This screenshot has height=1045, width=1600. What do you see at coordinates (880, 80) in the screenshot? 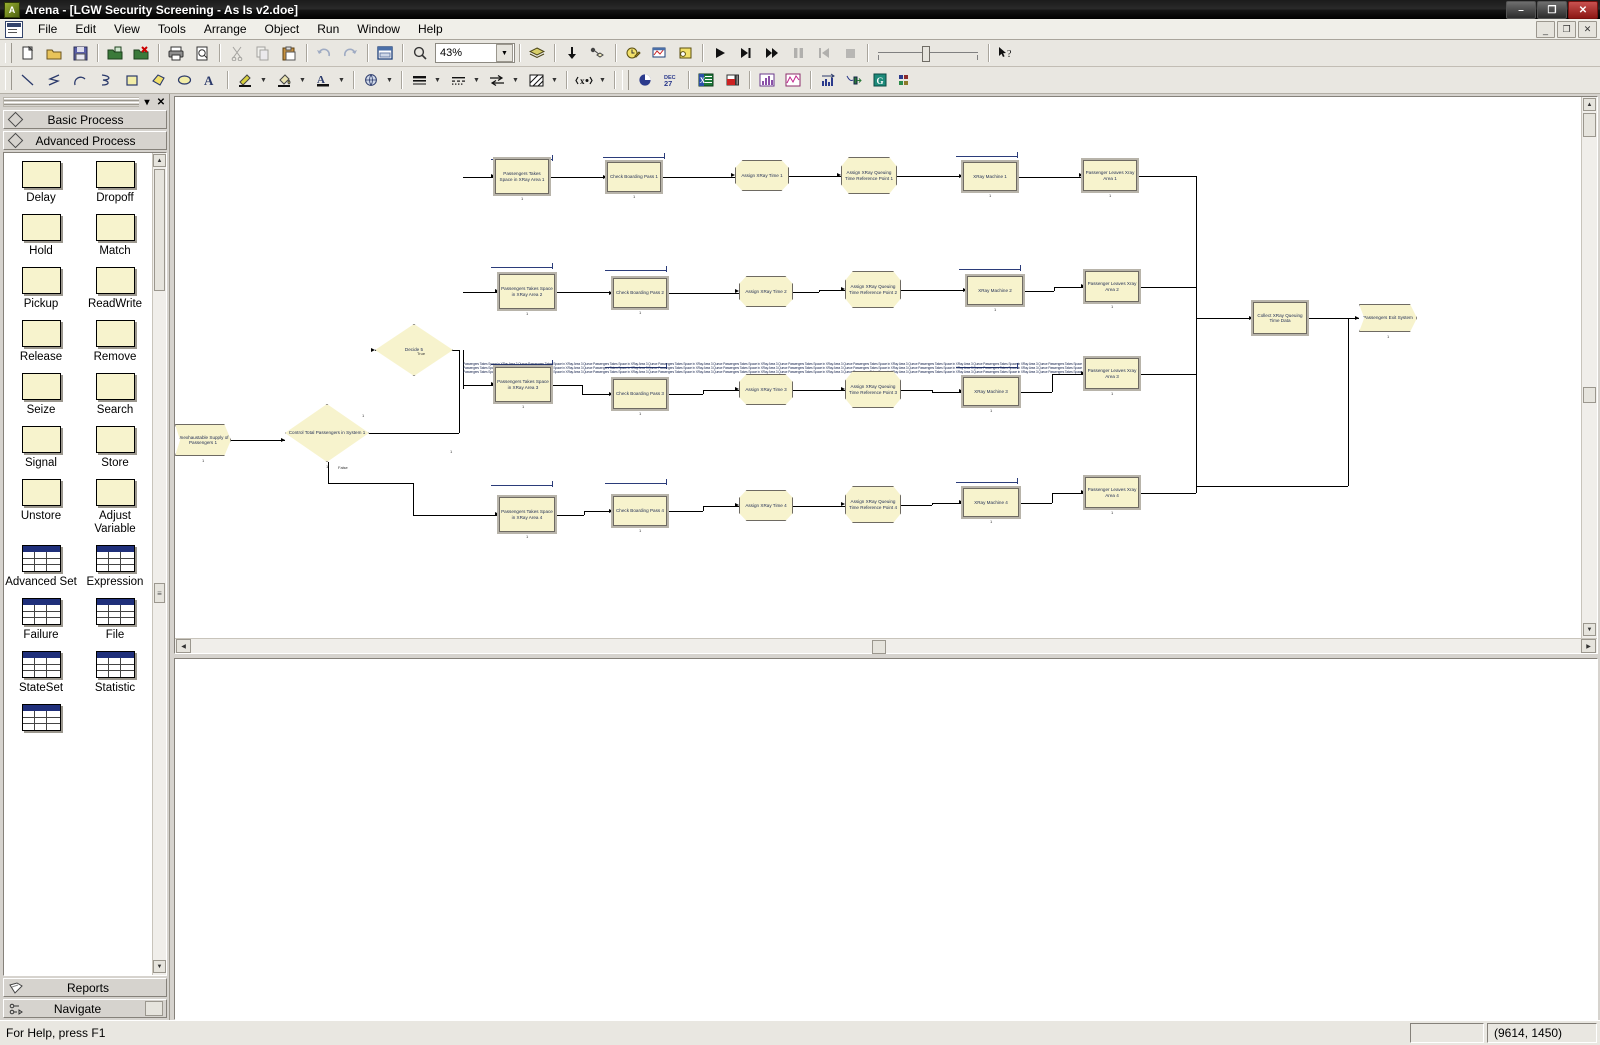
I see `global-g-icon: G` at bounding box center [880, 80].